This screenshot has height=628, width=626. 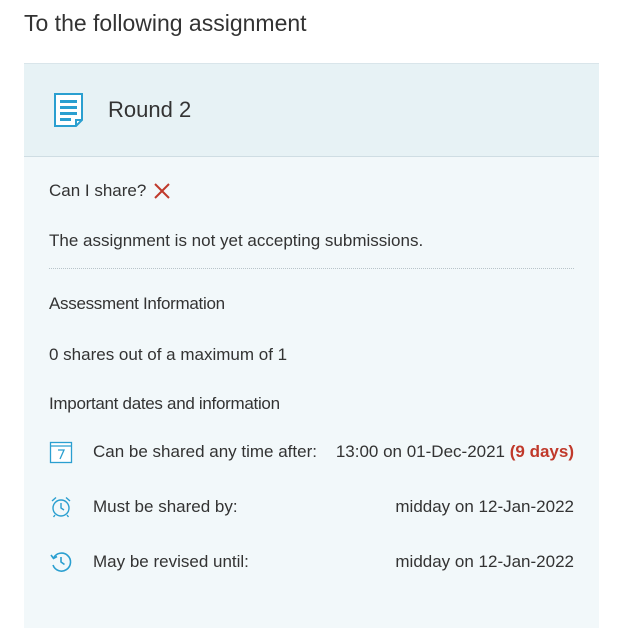 What do you see at coordinates (168, 354) in the screenshot?
I see `shares-count: 0 shares out of a maximum of 1` at bounding box center [168, 354].